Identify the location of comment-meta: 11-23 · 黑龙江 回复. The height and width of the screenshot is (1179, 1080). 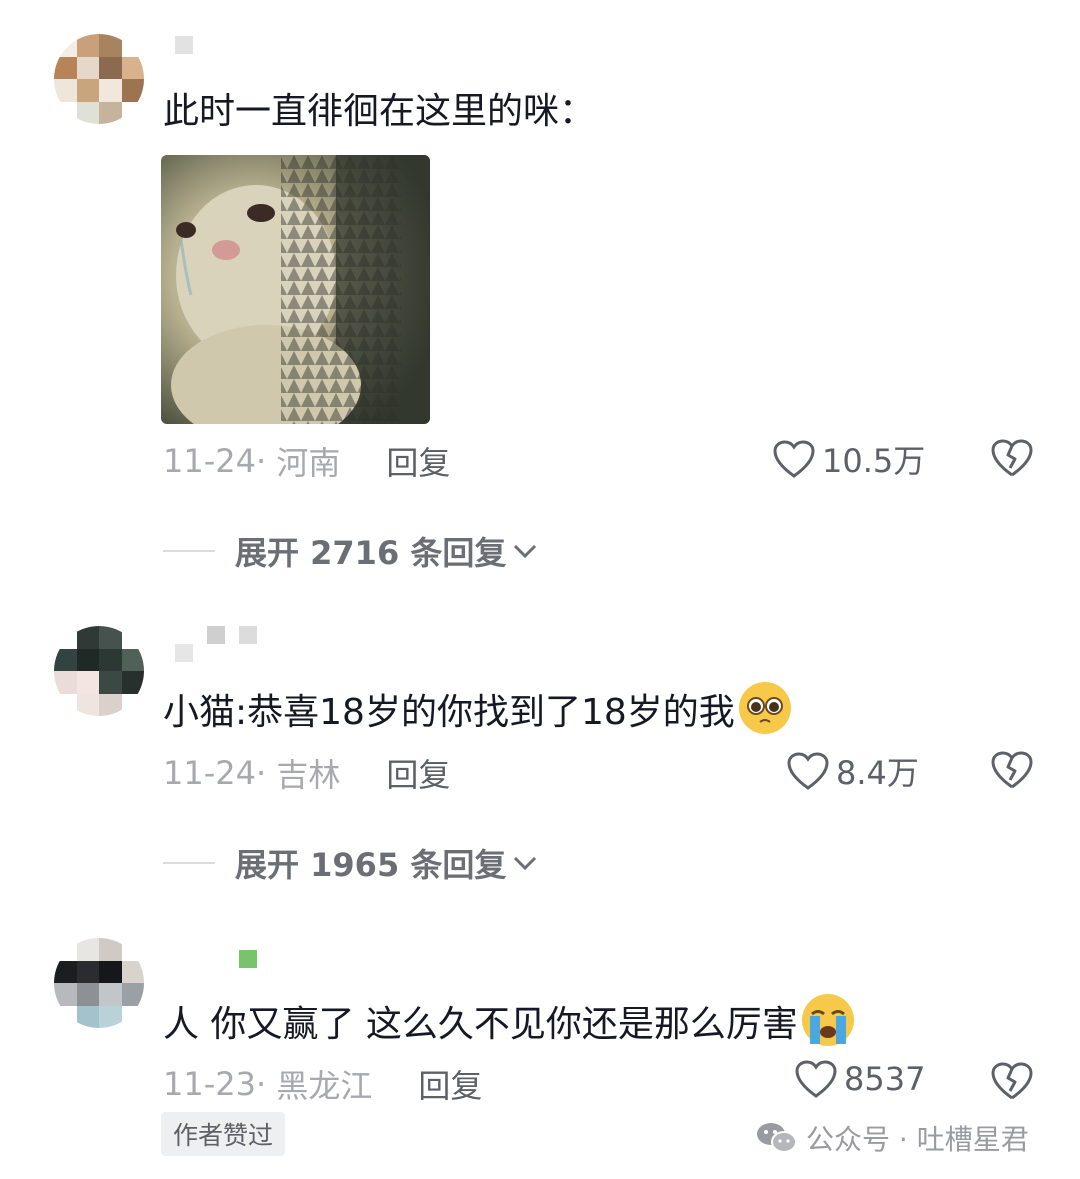
(322, 1084).